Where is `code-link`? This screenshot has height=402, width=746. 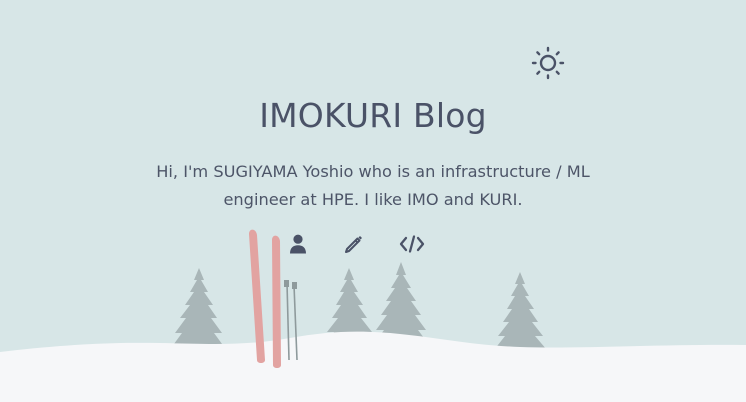
code-link is located at coordinates (412, 244).